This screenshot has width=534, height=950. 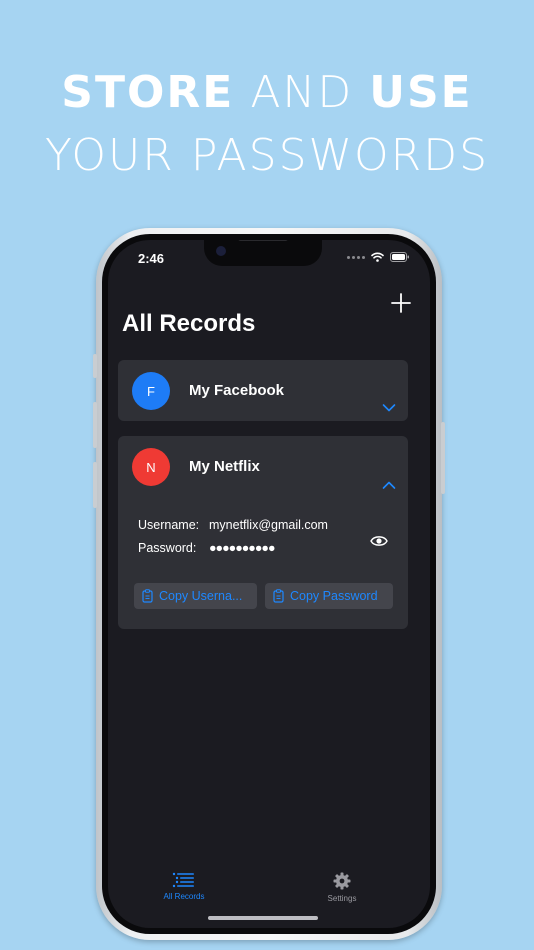 I want to click on password-value: ●●●●●●●●●●, so click(x=242, y=548).